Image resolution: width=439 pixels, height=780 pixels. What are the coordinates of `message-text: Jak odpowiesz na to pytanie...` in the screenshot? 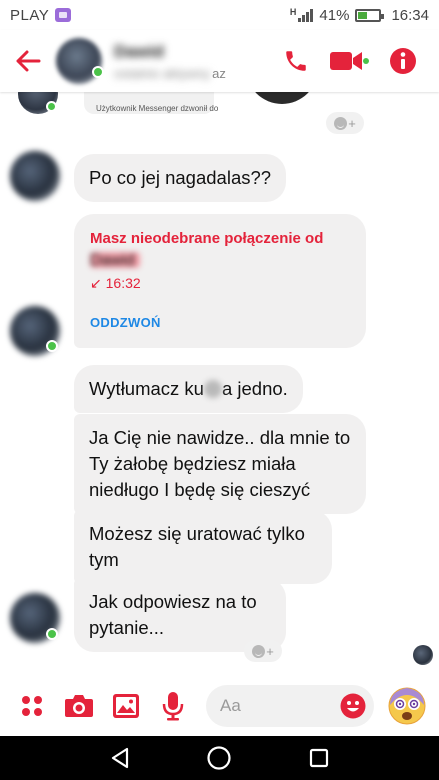 It's located at (173, 614).